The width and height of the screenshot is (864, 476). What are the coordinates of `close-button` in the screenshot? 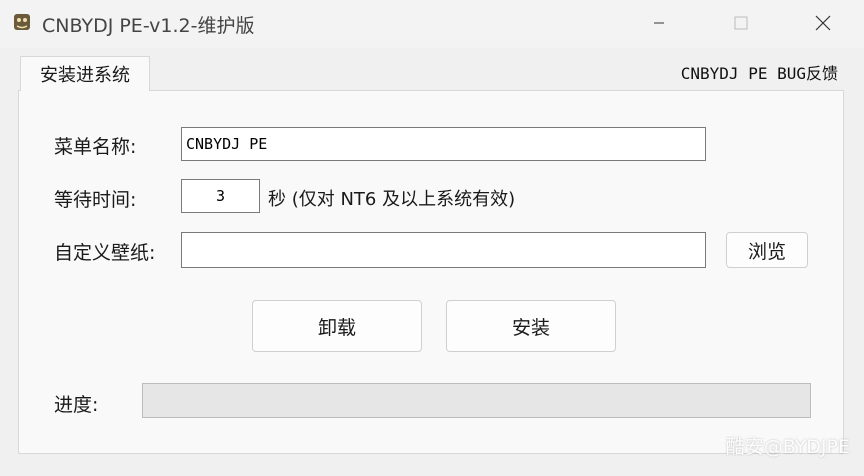 It's located at (823, 23).